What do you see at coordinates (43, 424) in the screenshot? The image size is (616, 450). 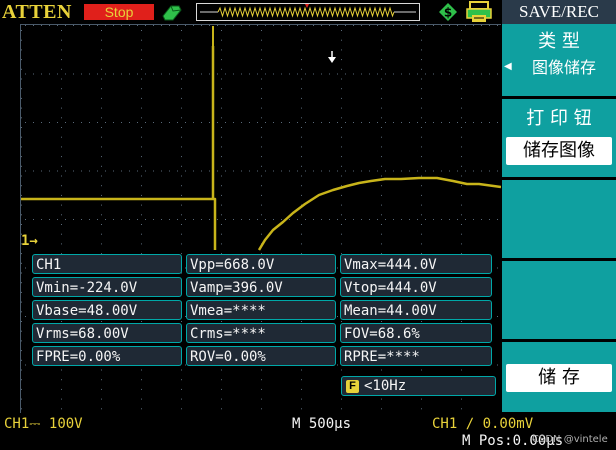 I see `ch1-scale: CH1⎓ 100V` at bounding box center [43, 424].